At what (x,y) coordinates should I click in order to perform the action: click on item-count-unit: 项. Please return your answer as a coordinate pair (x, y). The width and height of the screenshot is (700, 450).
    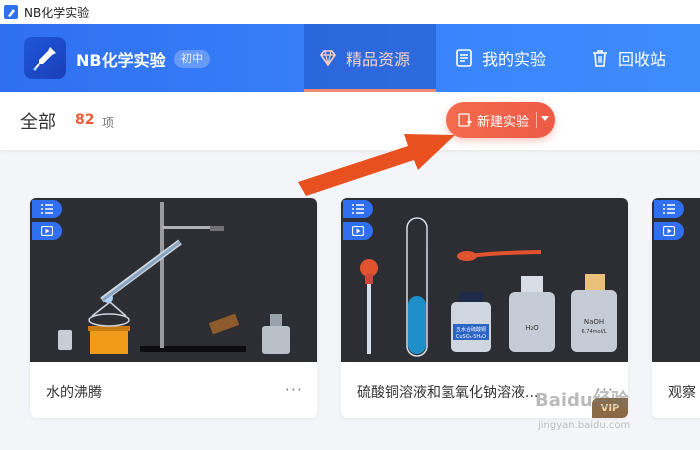
    Looking at the image, I should click on (108, 123).